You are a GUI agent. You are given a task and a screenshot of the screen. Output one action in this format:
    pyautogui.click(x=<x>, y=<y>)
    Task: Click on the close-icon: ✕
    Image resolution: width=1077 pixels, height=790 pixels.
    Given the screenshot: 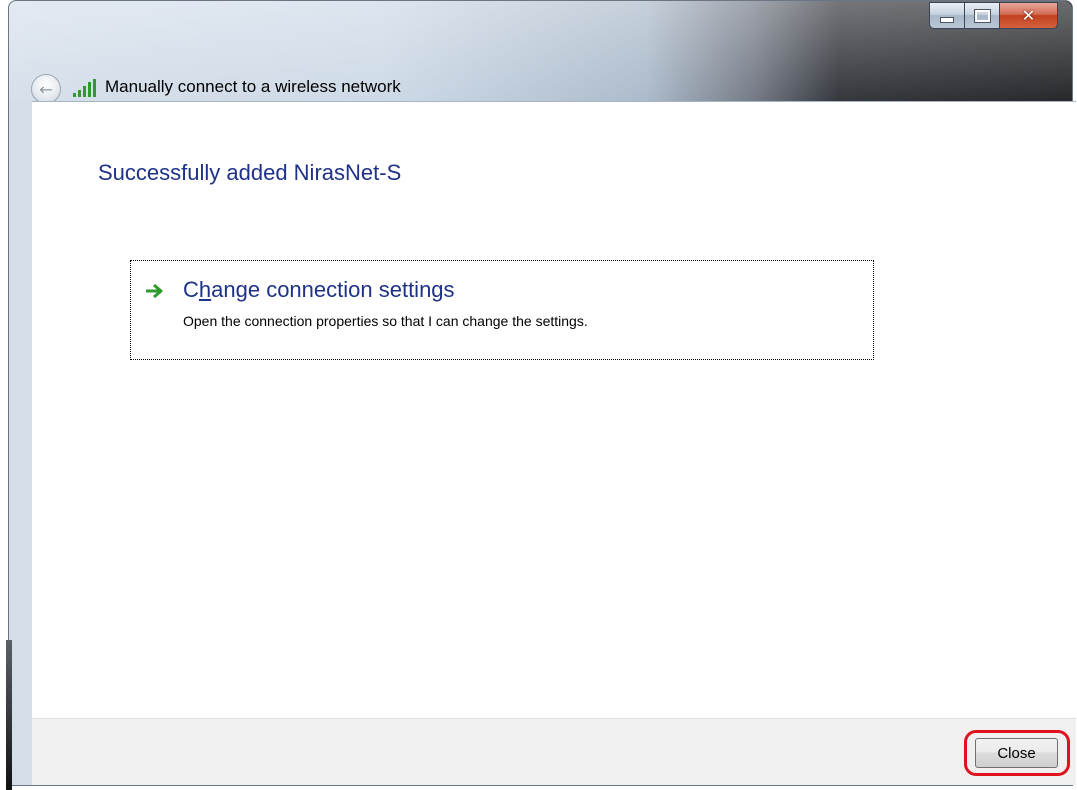 What is the action you would take?
    pyautogui.click(x=1028, y=15)
    